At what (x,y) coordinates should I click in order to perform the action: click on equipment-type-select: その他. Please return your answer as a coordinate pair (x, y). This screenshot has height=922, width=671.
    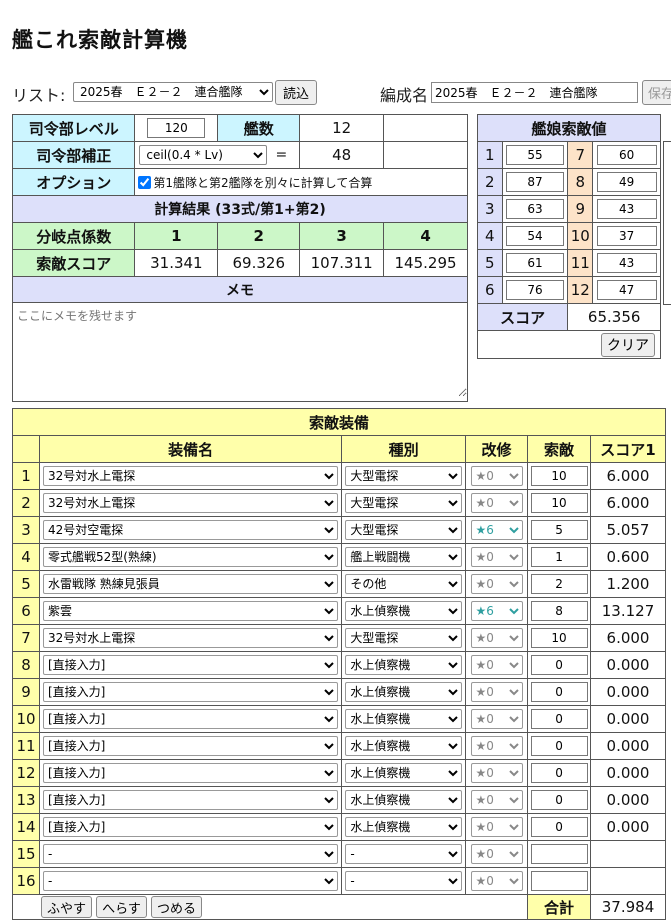
    Looking at the image, I should click on (404, 584).